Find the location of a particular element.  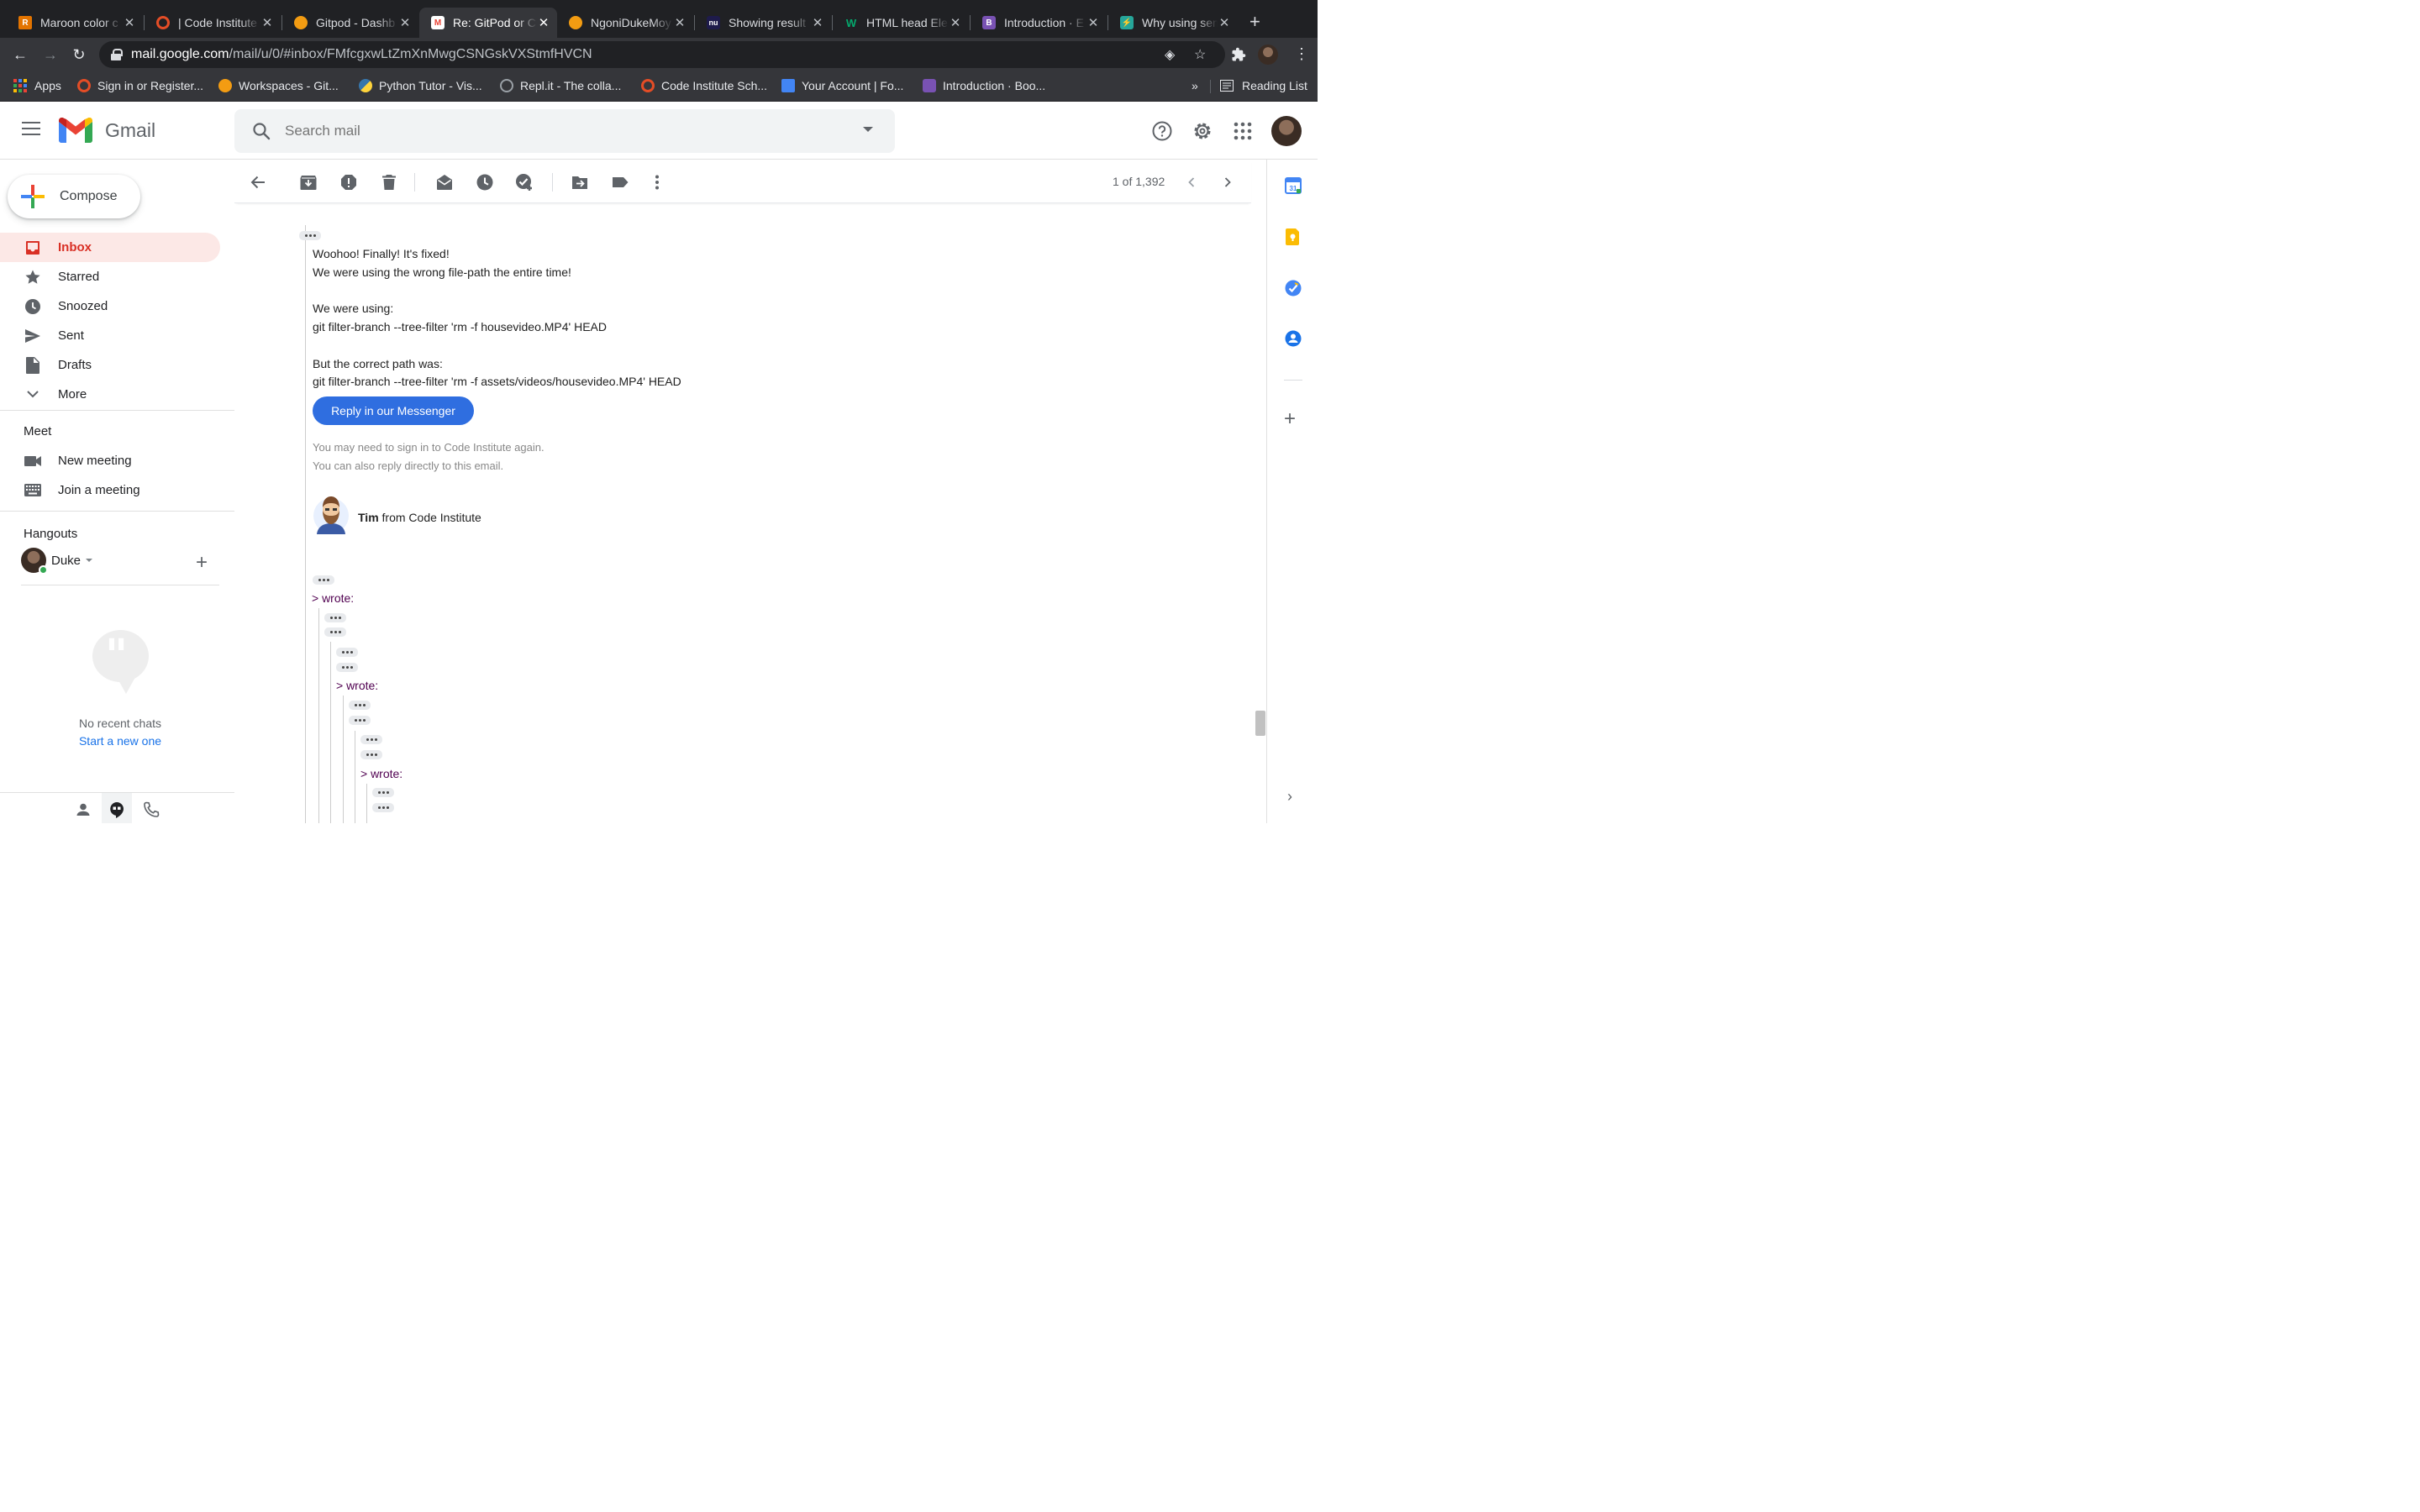

contacts-icon is located at coordinates (1293, 338).